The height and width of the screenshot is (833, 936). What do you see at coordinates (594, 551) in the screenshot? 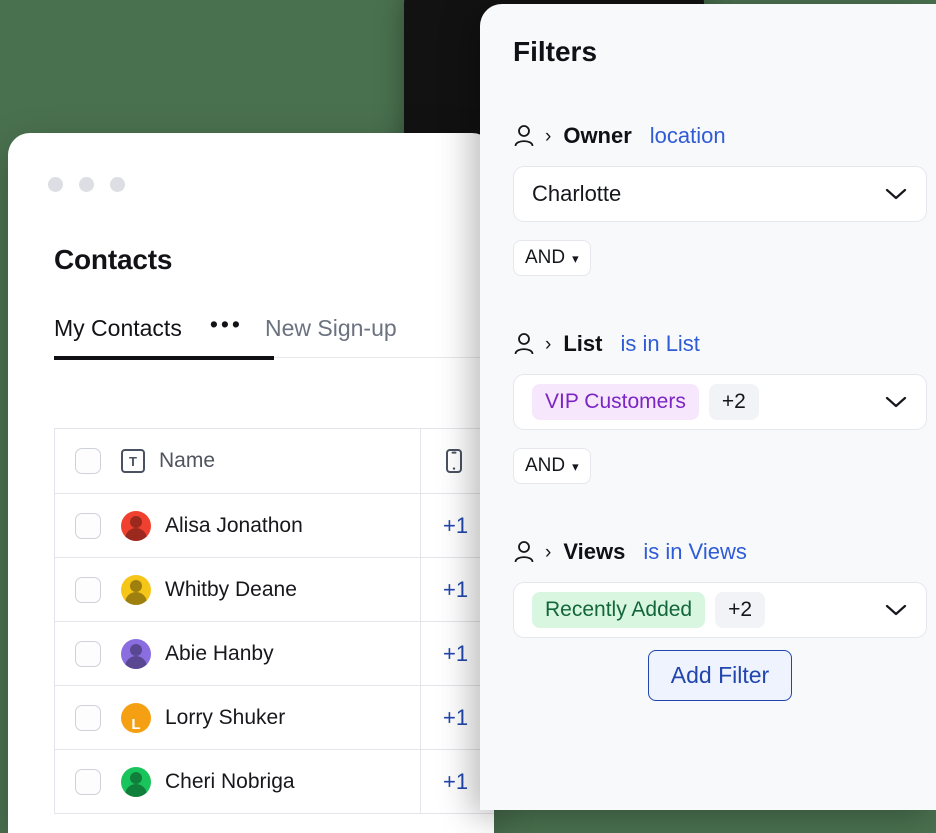
I see `filter-field-name: Views` at bounding box center [594, 551].